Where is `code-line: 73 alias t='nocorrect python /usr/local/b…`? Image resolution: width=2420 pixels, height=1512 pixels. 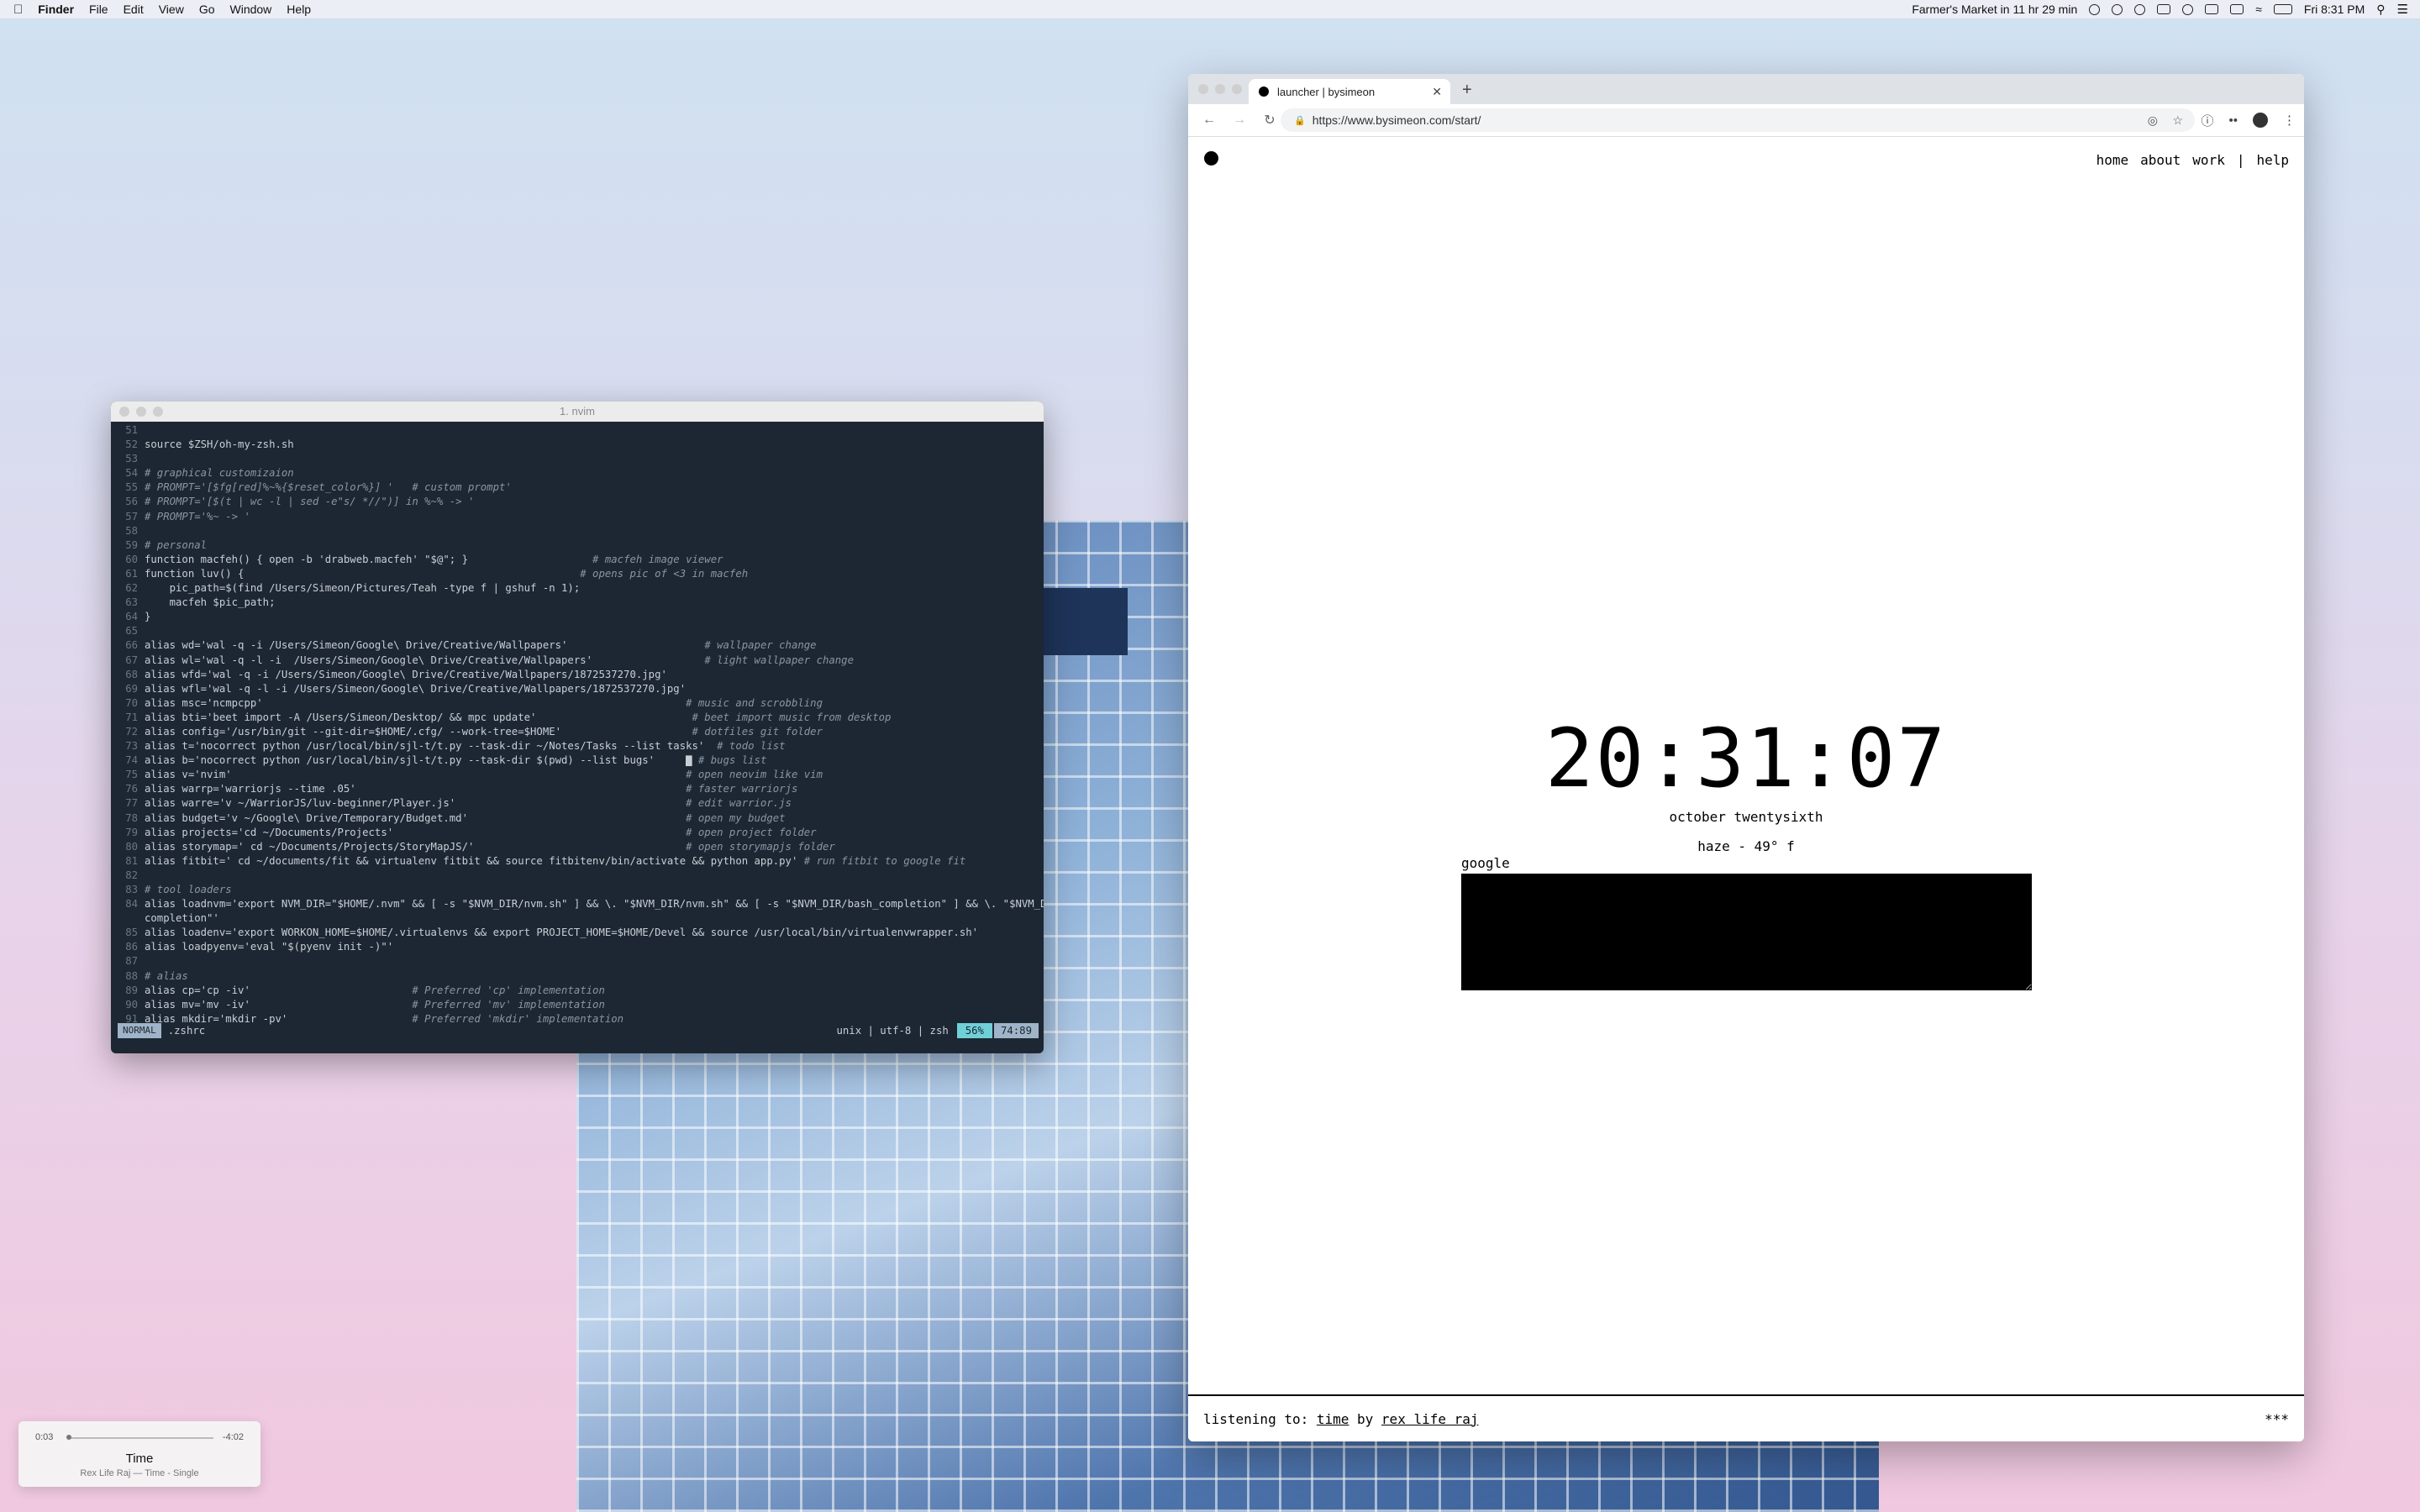 code-line: 73 alias t='nocorrect python /usr/local/b… is located at coordinates (578, 746).